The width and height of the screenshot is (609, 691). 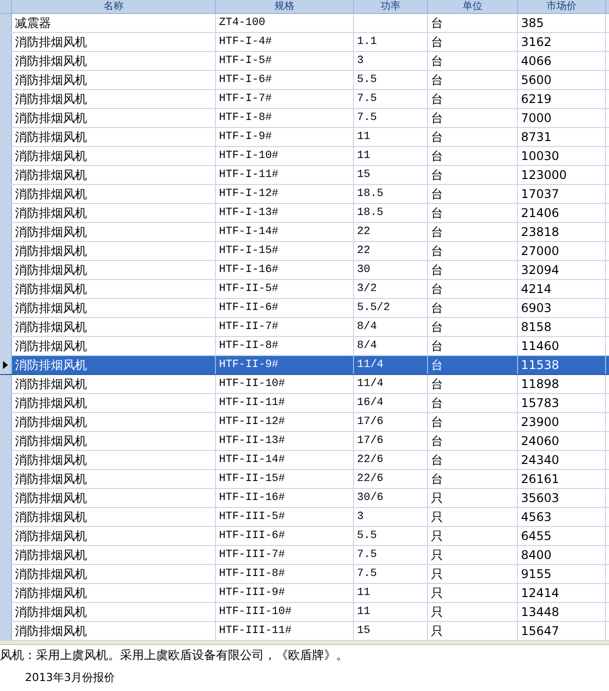 I want to click on table-row: 消防排烟风机 HTF-I-16# 30 台 32094, so click(x=304, y=270).